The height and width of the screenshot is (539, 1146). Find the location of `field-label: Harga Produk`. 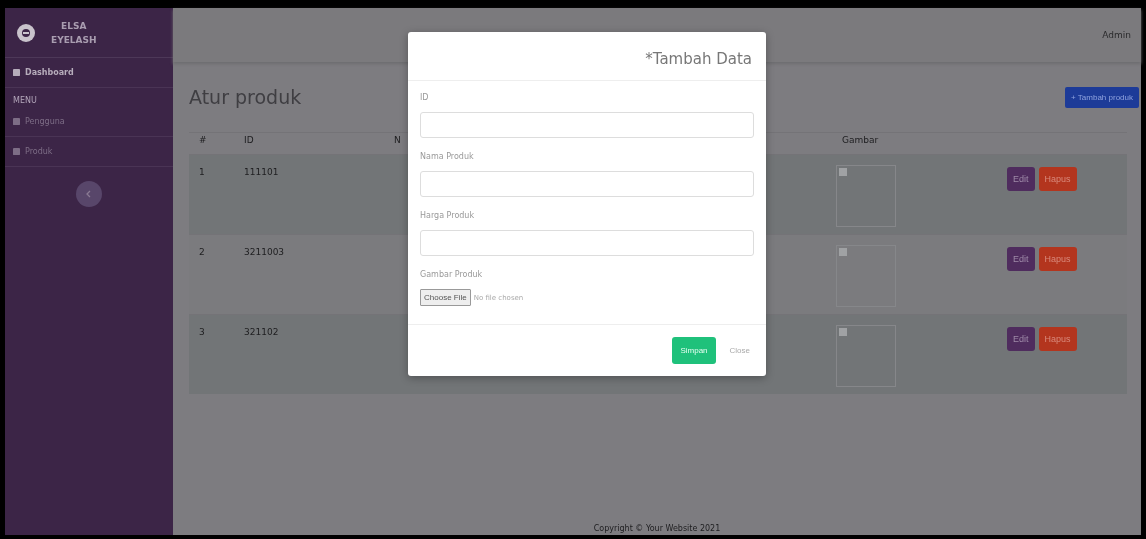

field-label: Harga Produk is located at coordinates (448, 215).